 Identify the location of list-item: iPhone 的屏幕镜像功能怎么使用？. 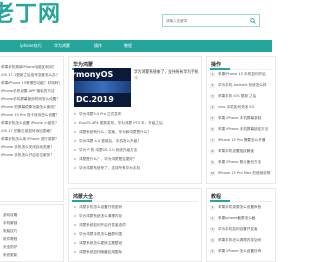
(29, 107).